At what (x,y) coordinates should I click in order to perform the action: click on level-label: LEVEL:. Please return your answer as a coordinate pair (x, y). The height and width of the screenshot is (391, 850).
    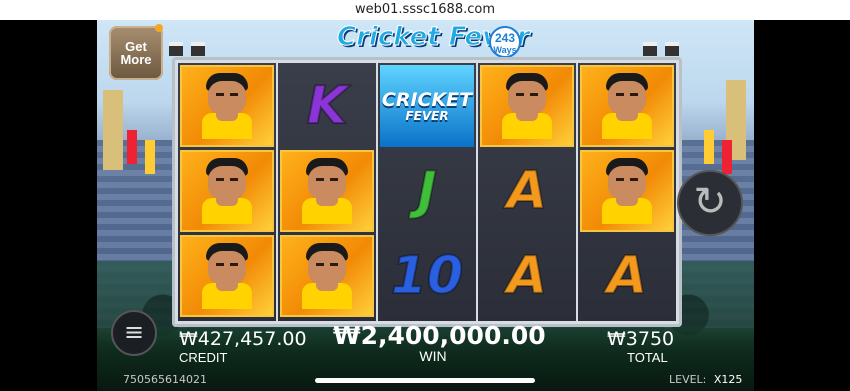
    Looking at the image, I should click on (688, 379).